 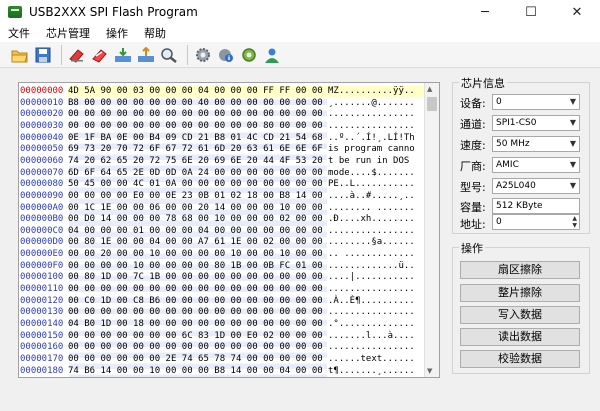 What do you see at coordinates (376, 266) in the screenshot?
I see `hex-ascii: .............ü..` at bounding box center [376, 266].